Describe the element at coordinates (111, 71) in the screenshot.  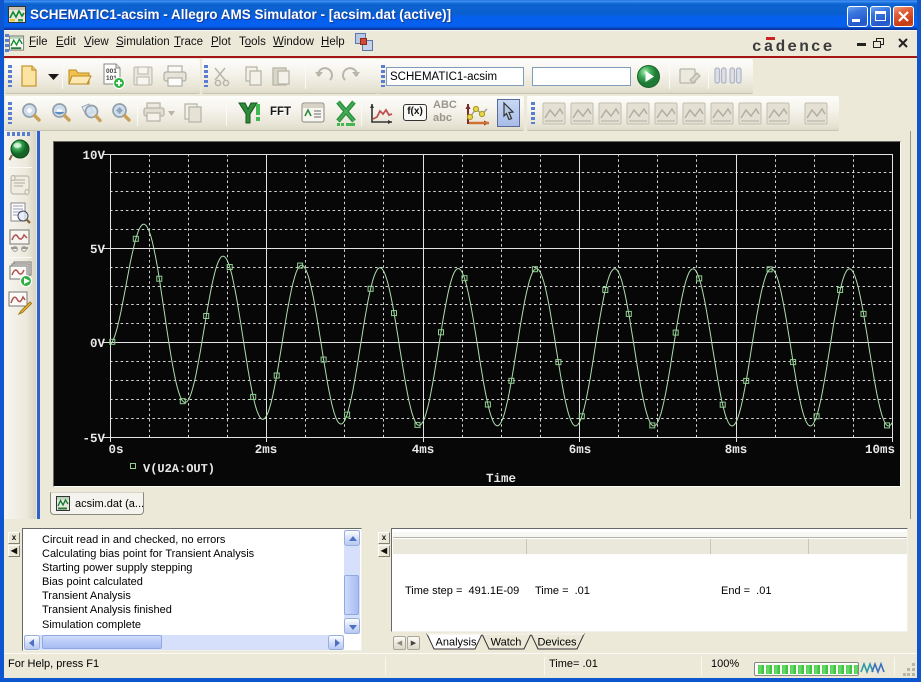
I see `svg-text: 001` at that location.